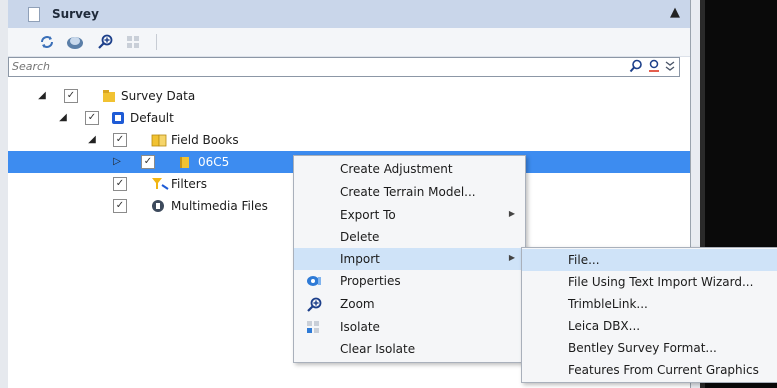  What do you see at coordinates (409, 349) in the screenshot?
I see `menu-item-clear-isolate: Clear Isolate` at bounding box center [409, 349].